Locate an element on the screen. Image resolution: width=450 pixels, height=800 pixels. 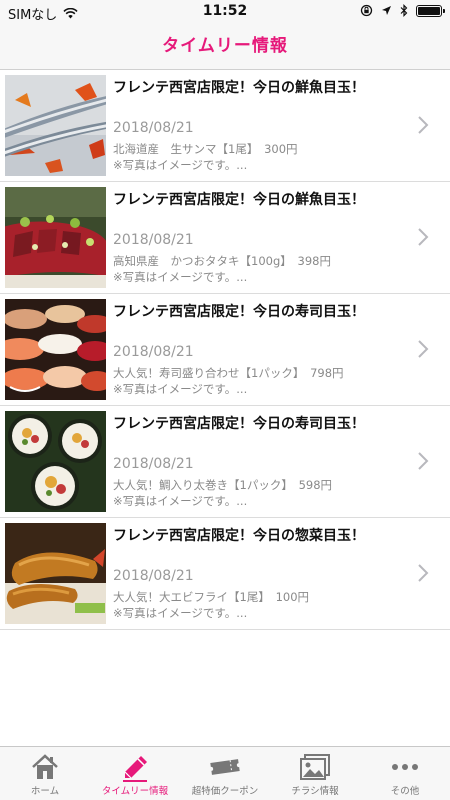
item-thumbnail-katsuo is located at coordinates (55, 237).